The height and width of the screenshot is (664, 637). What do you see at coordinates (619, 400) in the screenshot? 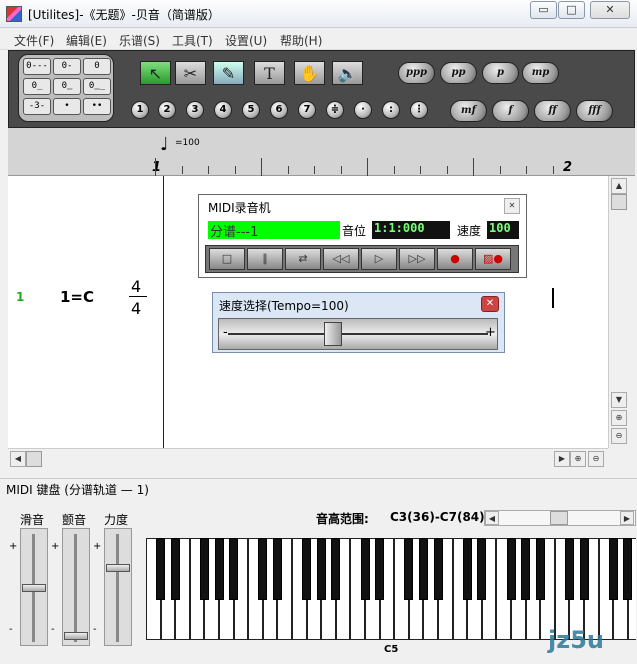
I see `scroll-down-icon: ▼` at bounding box center [619, 400].